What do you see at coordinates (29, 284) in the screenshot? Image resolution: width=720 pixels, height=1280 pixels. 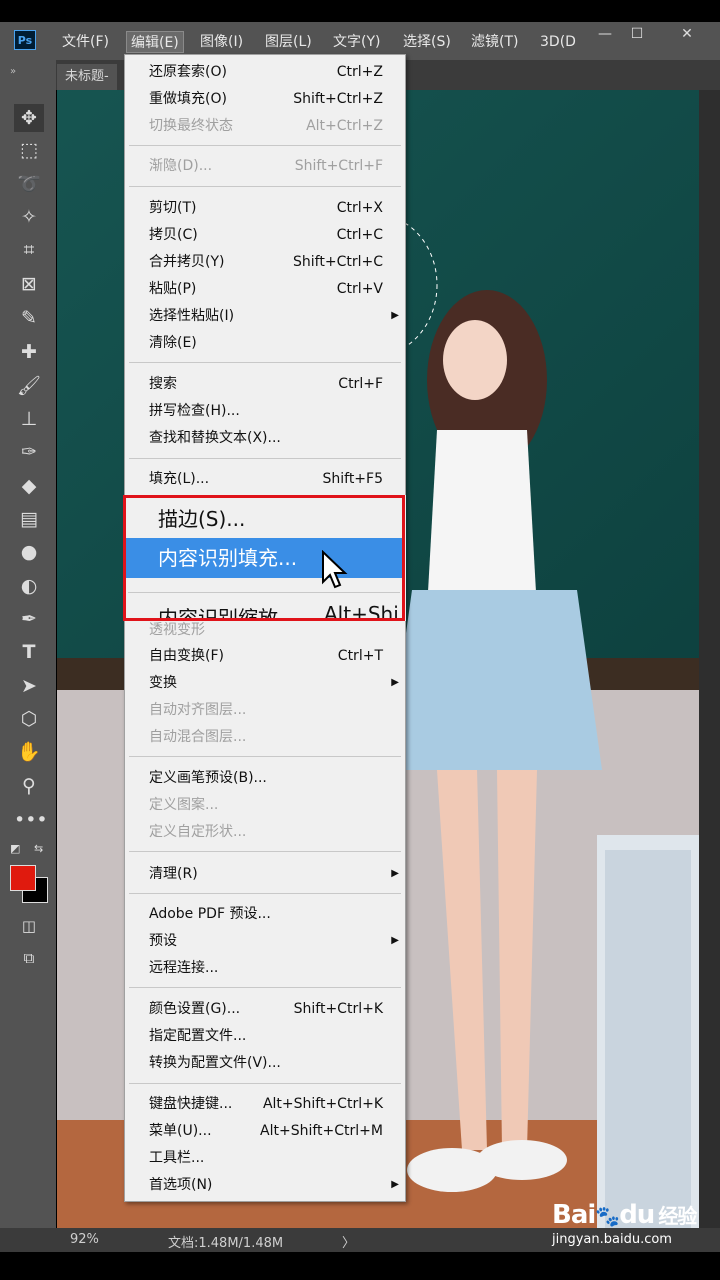 I see `frame-tool-icon: ⊠` at bounding box center [29, 284].